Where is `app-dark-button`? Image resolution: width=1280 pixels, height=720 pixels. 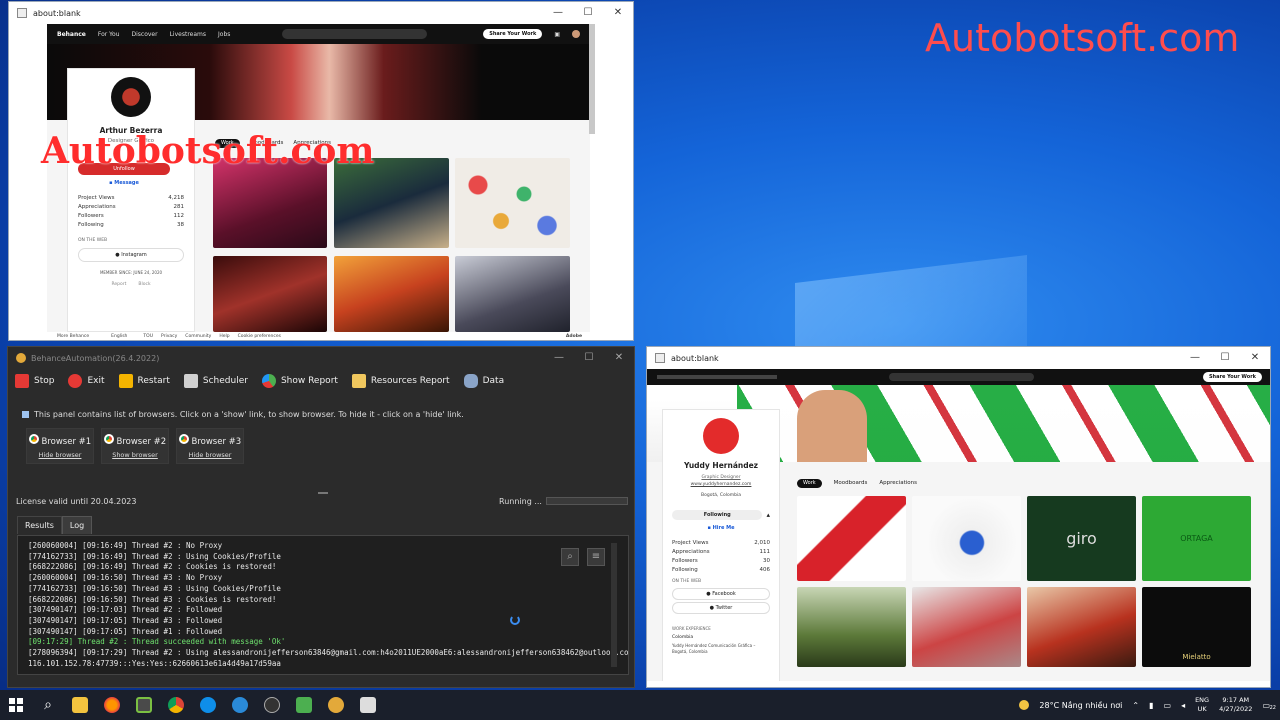 app-dark-button is located at coordinates (272, 705).